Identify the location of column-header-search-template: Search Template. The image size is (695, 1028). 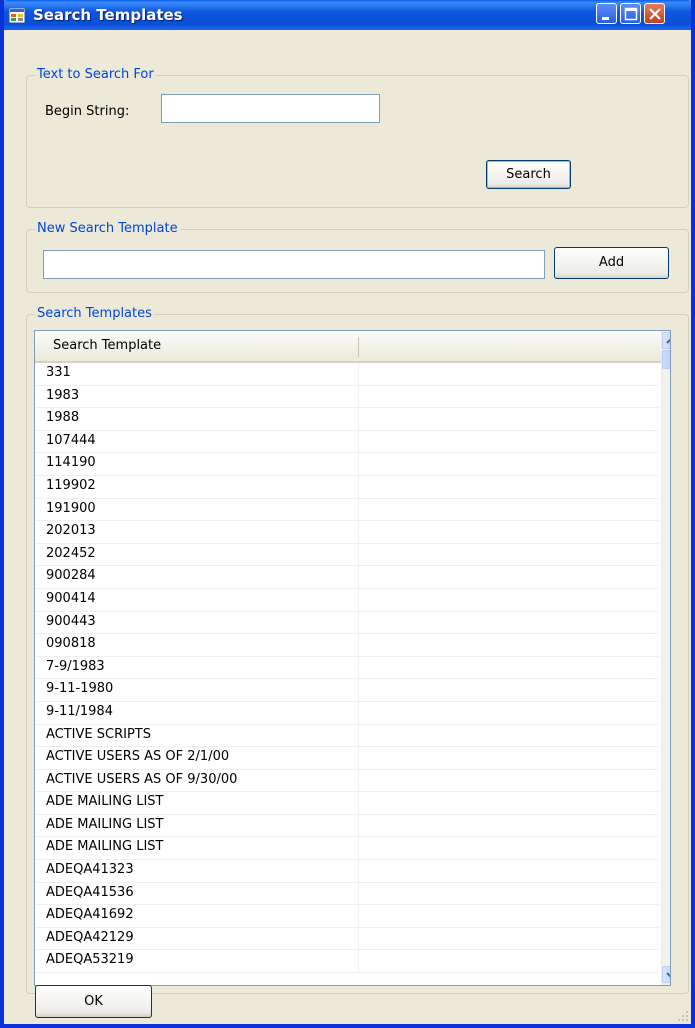
(107, 345).